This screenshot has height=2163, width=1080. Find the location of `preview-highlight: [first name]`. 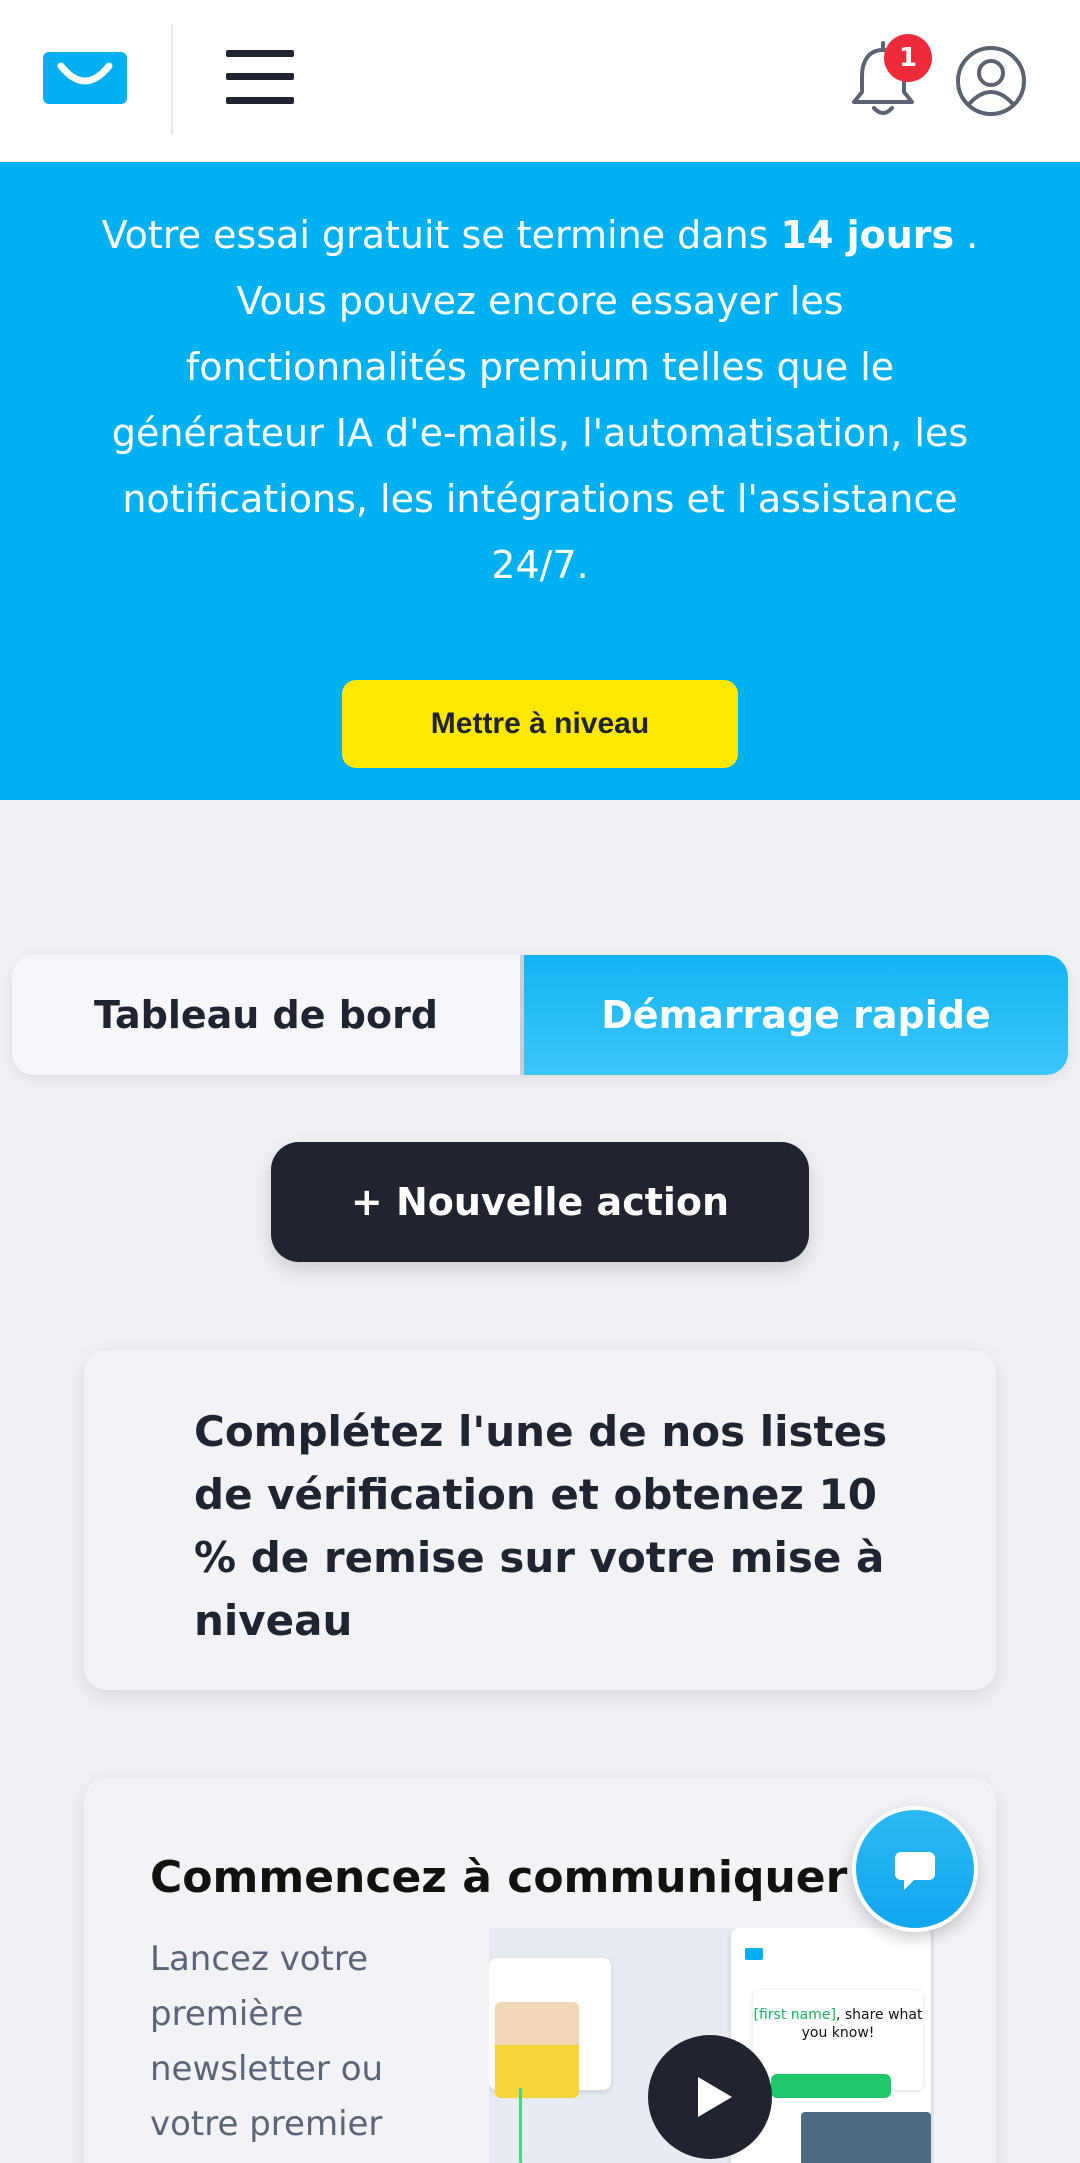

preview-highlight: [first name] is located at coordinates (794, 2015).